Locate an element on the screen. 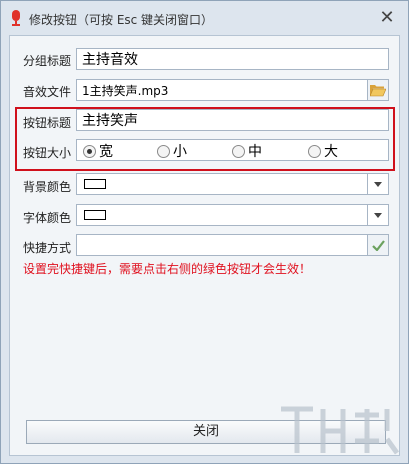  close-window-icon: ✕ is located at coordinates (387, 18).